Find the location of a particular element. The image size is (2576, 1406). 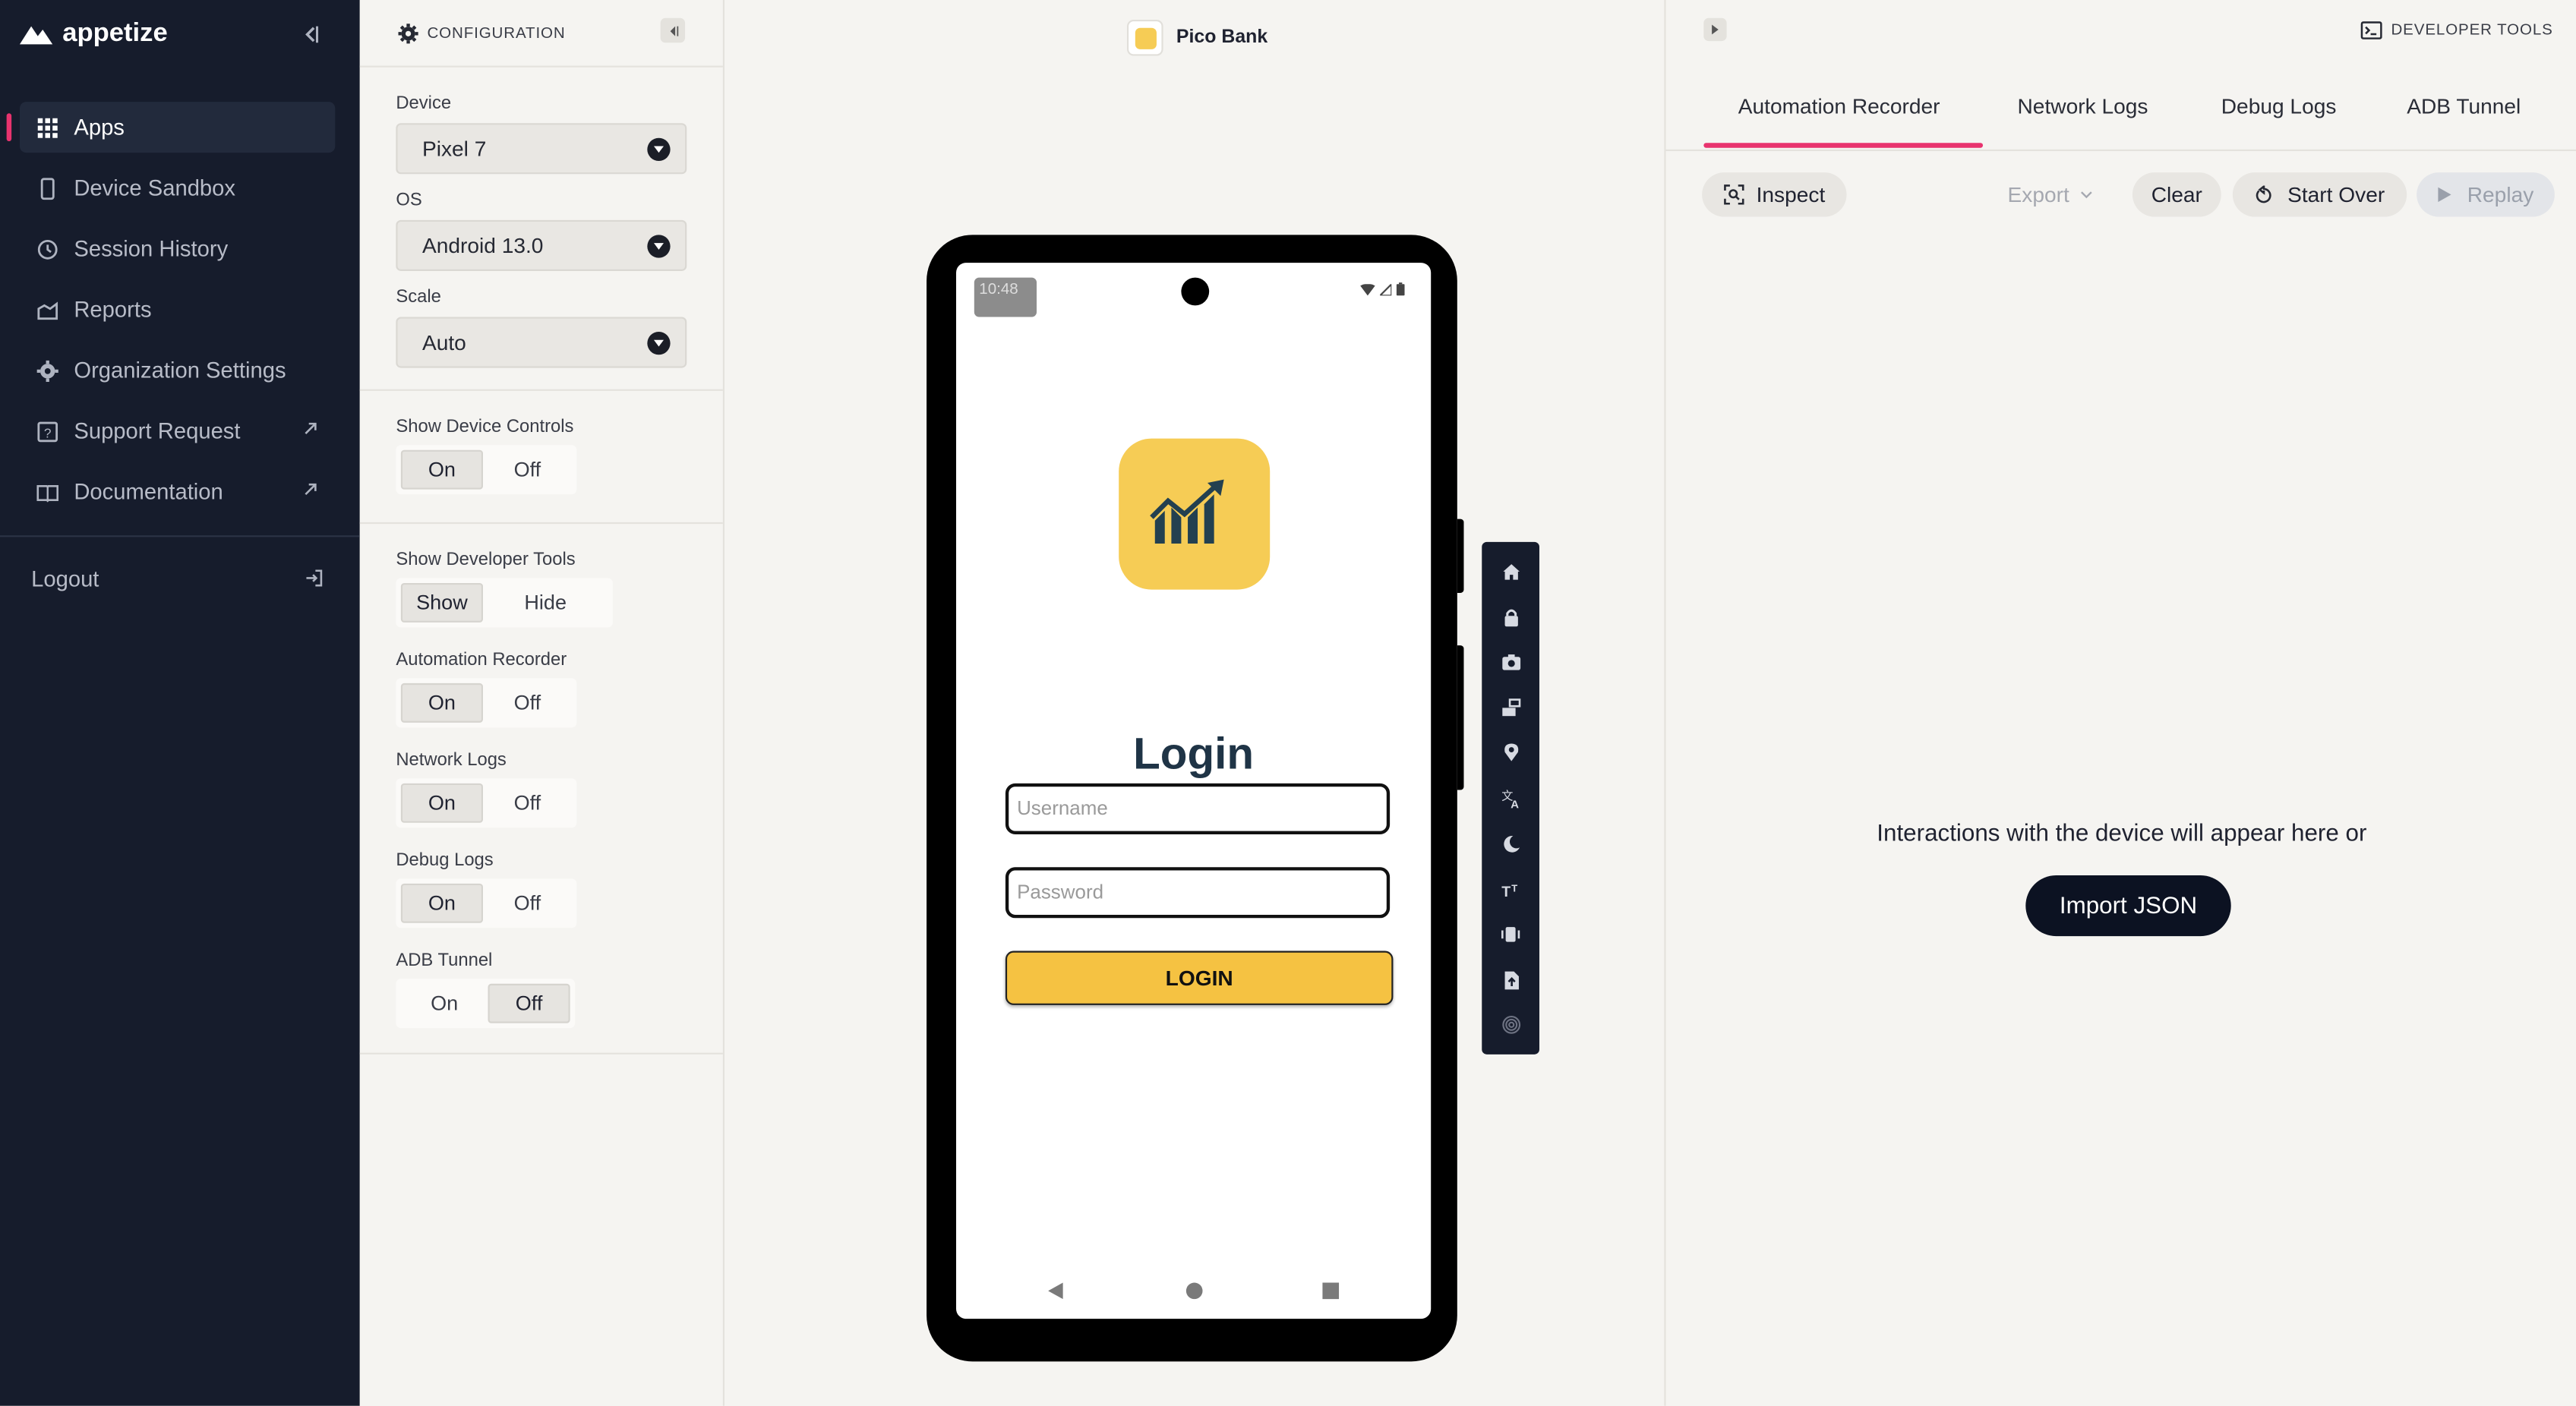

fingerprint-icon is located at coordinates (1510, 1024).